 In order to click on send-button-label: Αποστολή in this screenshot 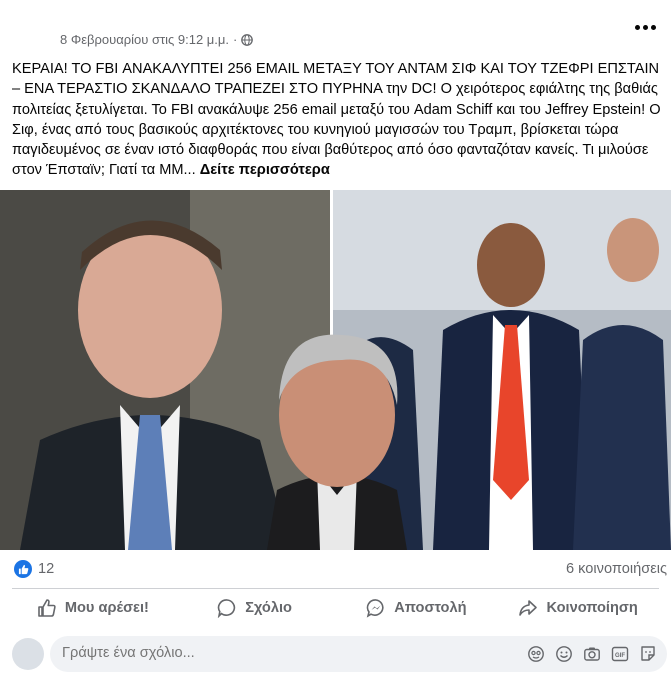, I will do `click(430, 608)`.